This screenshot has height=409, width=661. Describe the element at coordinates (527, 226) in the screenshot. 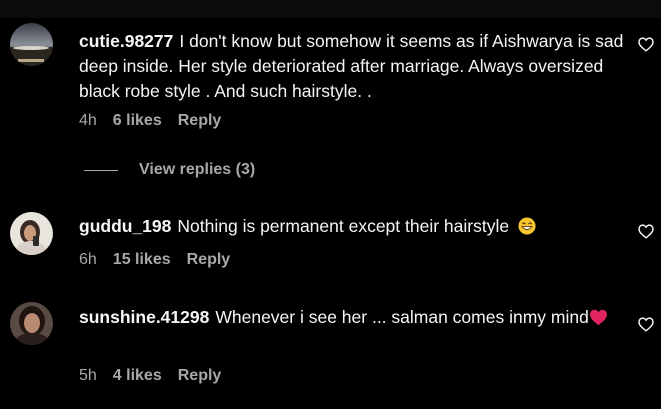

I see `grinning-face-emoji-icon` at that location.